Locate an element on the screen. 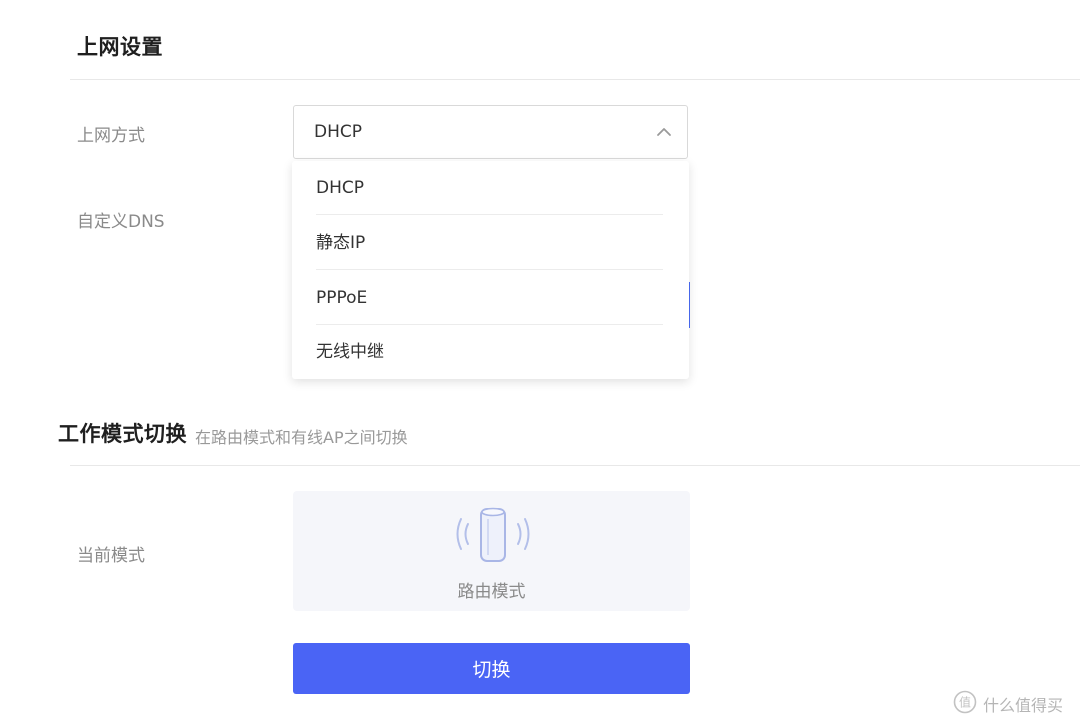 This screenshot has width=1080, height=724. connection-type-dropdown: DHCP 静态IP PPPoE 无线中继 is located at coordinates (490, 270).